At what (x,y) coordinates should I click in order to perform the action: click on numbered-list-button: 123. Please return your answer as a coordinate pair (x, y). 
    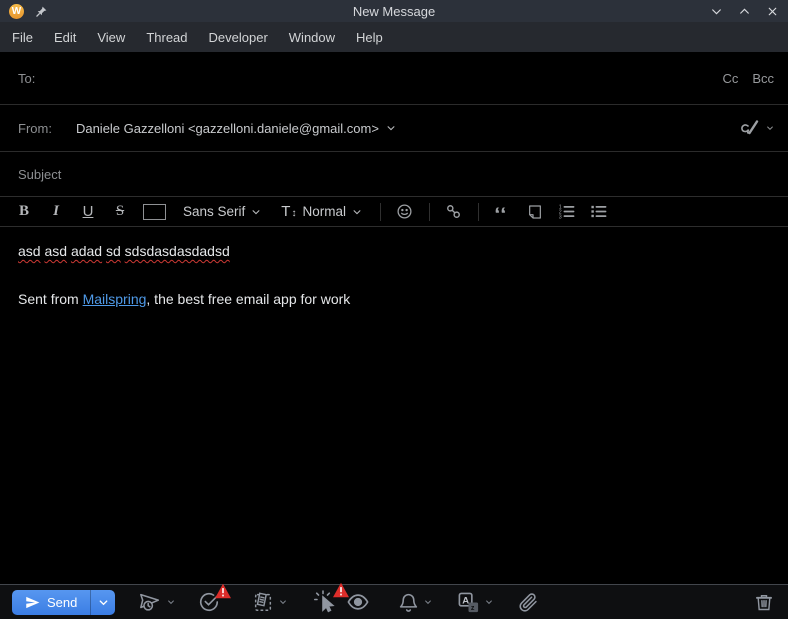
    Looking at the image, I should click on (567, 212).